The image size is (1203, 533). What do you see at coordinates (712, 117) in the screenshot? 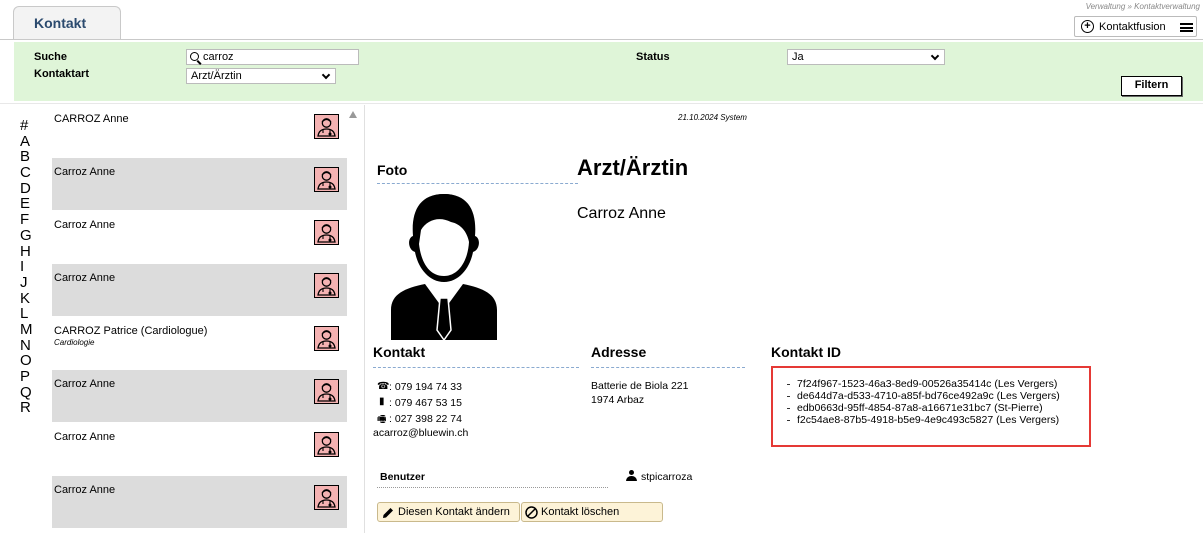
I see `modified-stamp: 21.10.2024 System` at bounding box center [712, 117].